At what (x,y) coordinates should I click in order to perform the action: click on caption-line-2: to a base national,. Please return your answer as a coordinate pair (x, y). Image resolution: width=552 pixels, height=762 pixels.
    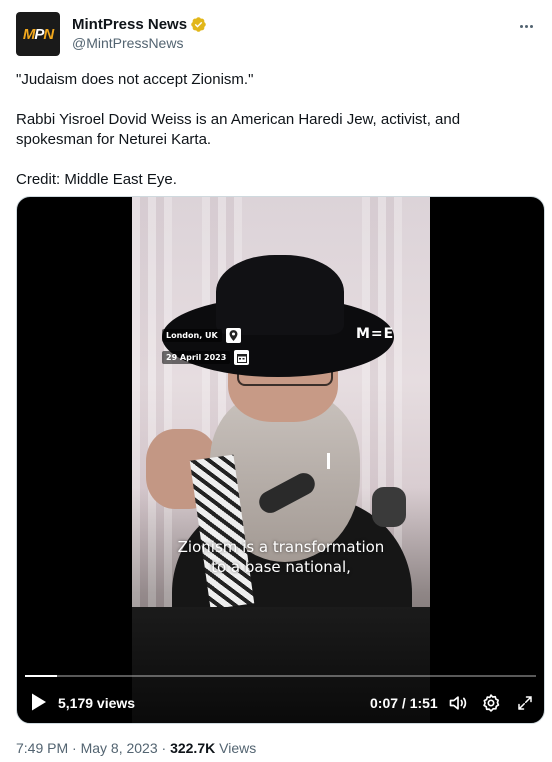
    Looking at the image, I should click on (281, 567).